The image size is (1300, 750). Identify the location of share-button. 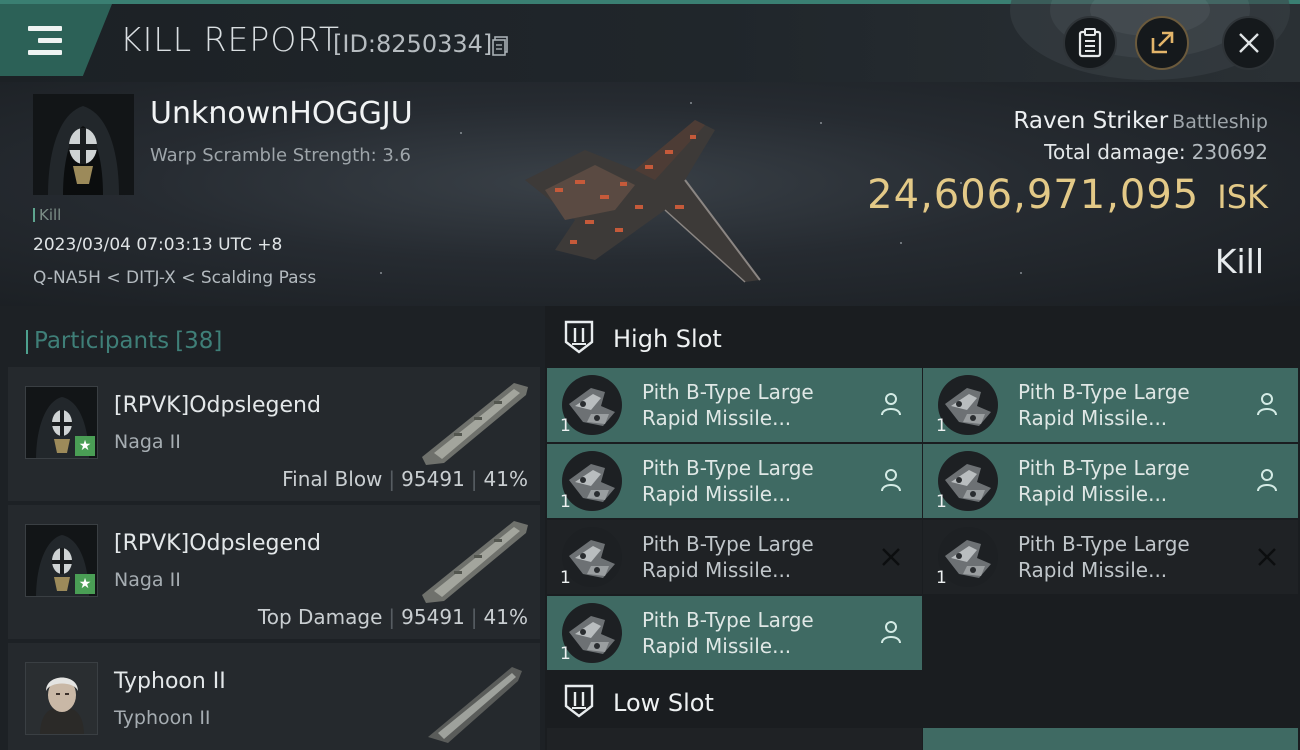
(1162, 43).